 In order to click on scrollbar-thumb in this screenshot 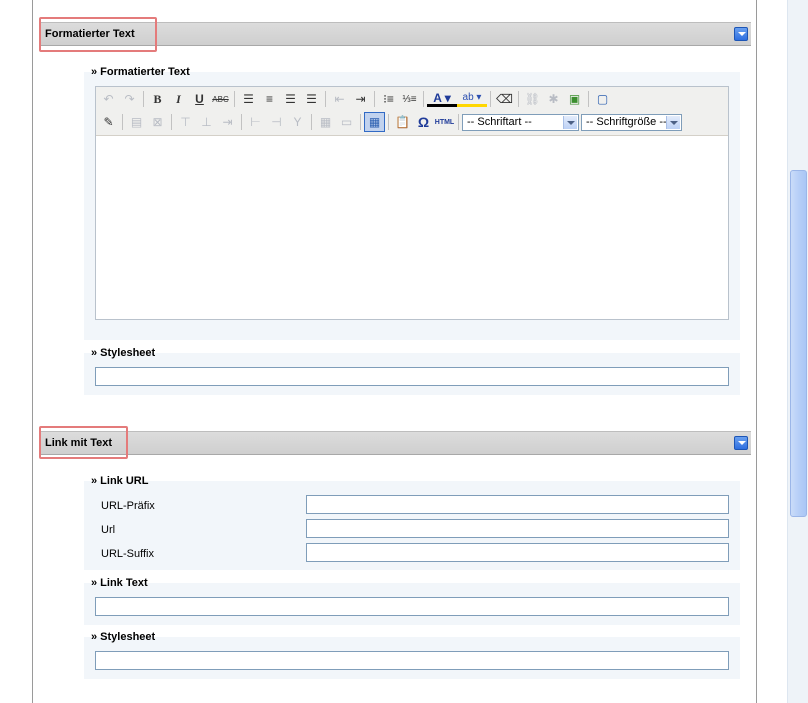, I will do `click(798, 343)`.